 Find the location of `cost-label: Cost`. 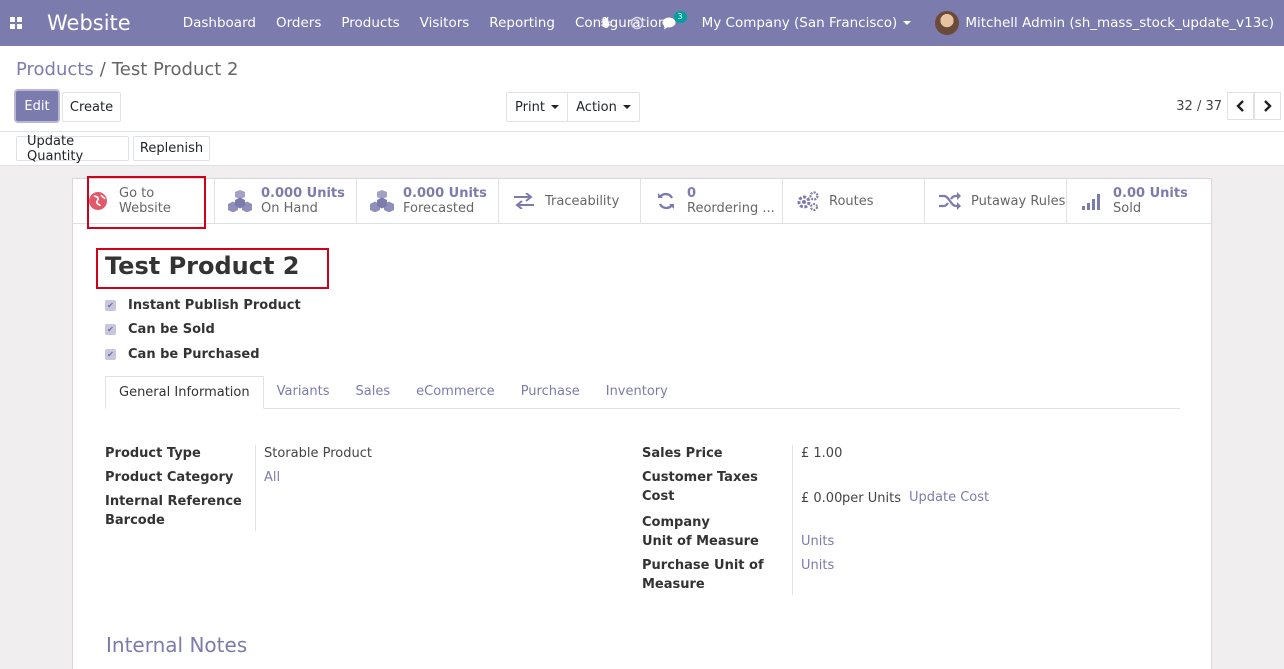

cost-label: Cost is located at coordinates (658, 496).